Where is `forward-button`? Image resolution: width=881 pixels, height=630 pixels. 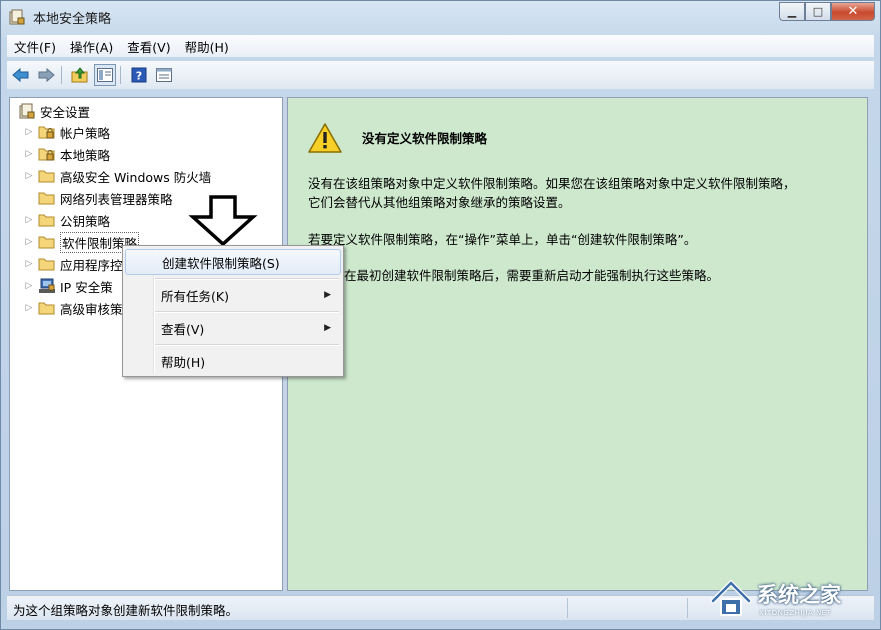
forward-button is located at coordinates (46, 75).